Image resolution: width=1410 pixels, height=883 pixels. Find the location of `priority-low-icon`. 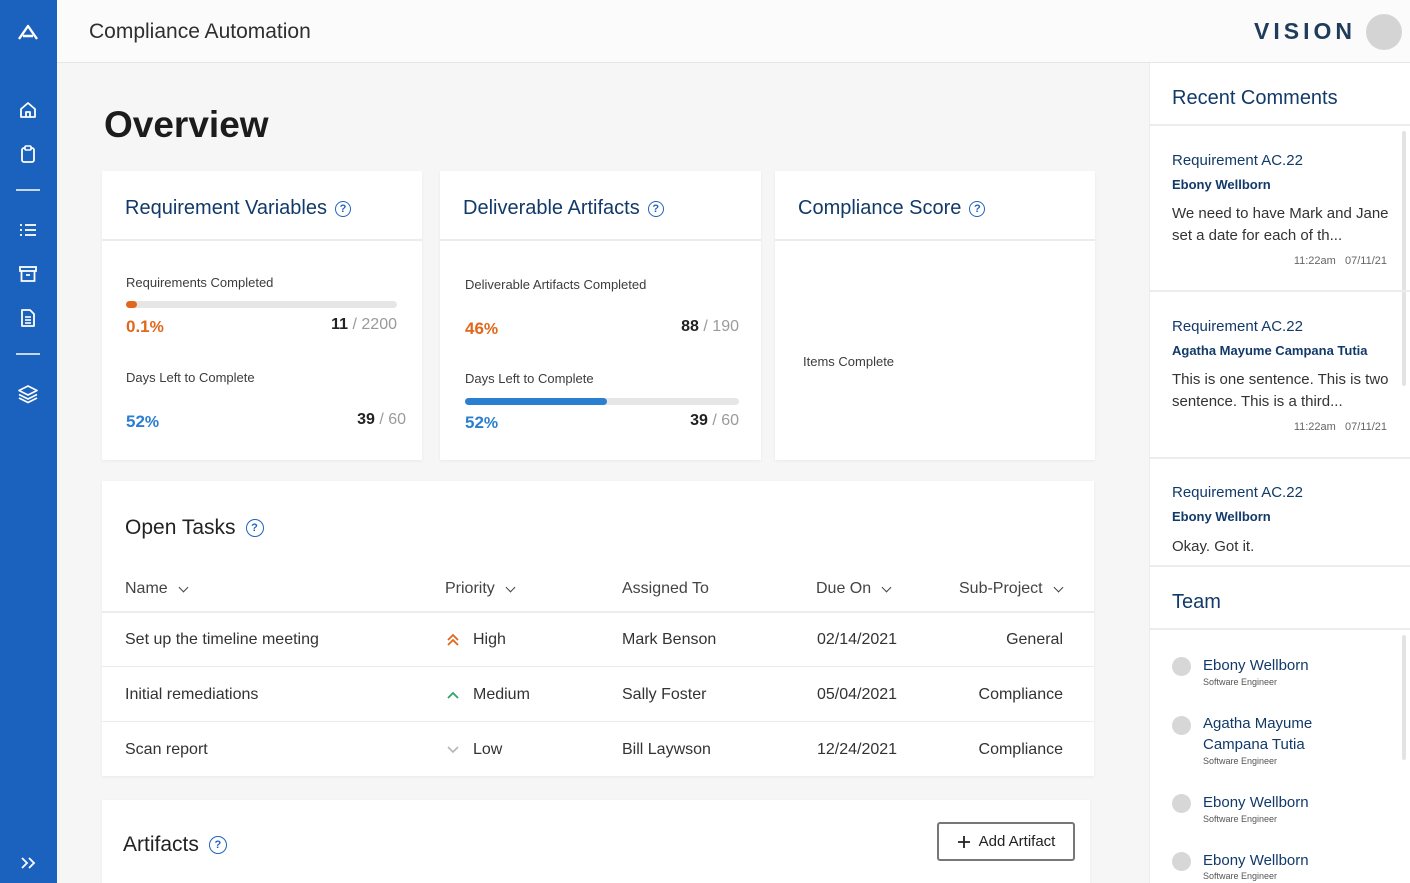

priority-low-icon is located at coordinates (453, 752).